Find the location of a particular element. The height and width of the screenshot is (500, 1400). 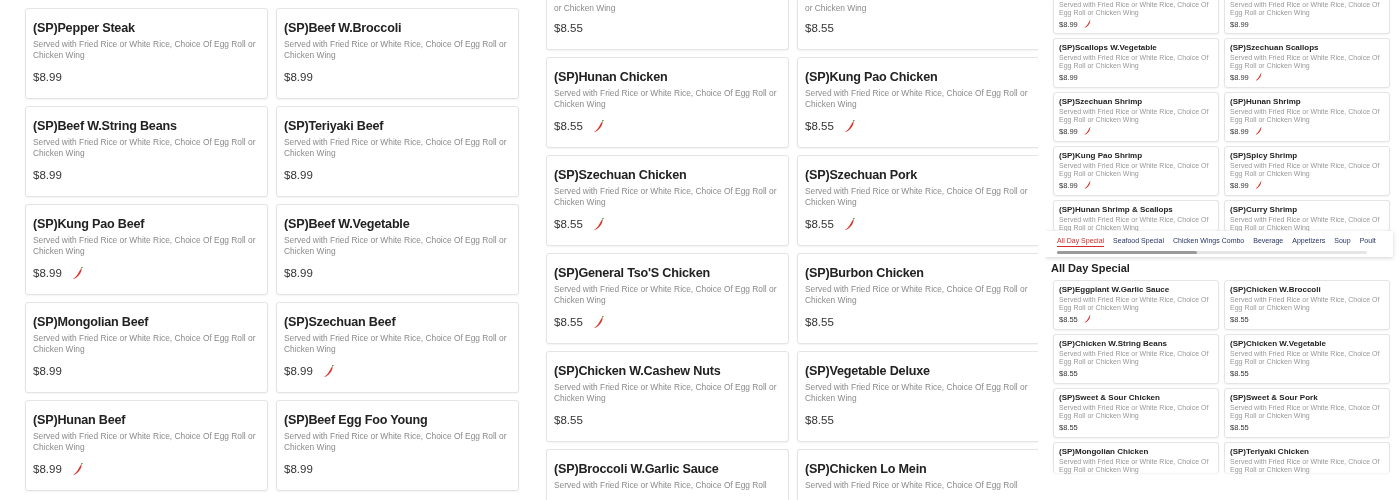

menu-card: (SP)Kung Pao Beef Served with Fried Rice or White Rice, Choice Of Egg Roll or Chicken Wing $8.99 is located at coordinates (146, 249).